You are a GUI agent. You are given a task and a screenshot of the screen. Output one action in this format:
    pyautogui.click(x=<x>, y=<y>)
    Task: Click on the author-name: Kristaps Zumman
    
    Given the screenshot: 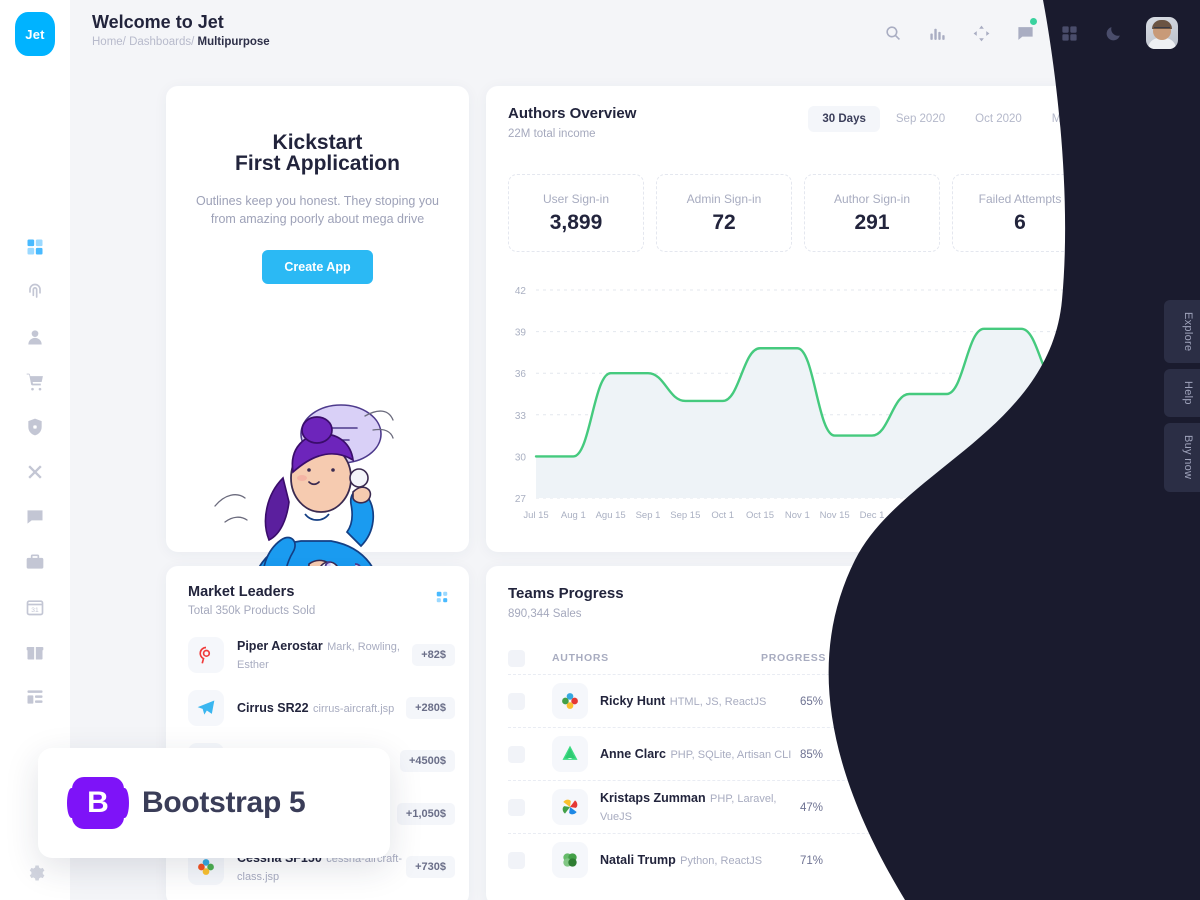 What is the action you would take?
    pyautogui.click(x=653, y=798)
    